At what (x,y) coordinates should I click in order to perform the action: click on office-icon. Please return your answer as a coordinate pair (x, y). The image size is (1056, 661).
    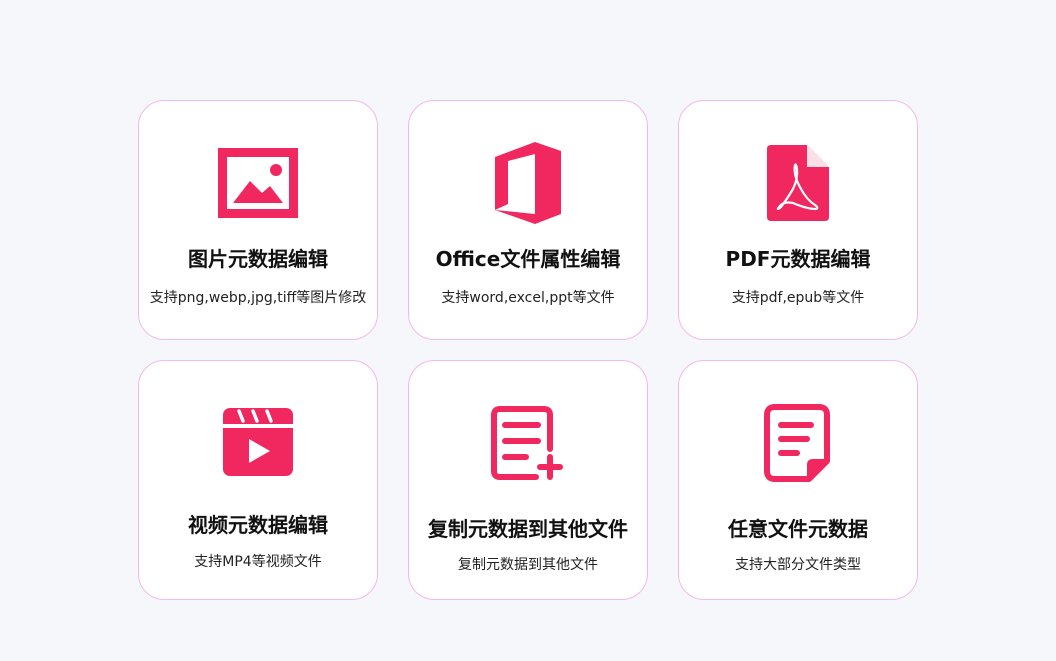
    Looking at the image, I should click on (528, 183).